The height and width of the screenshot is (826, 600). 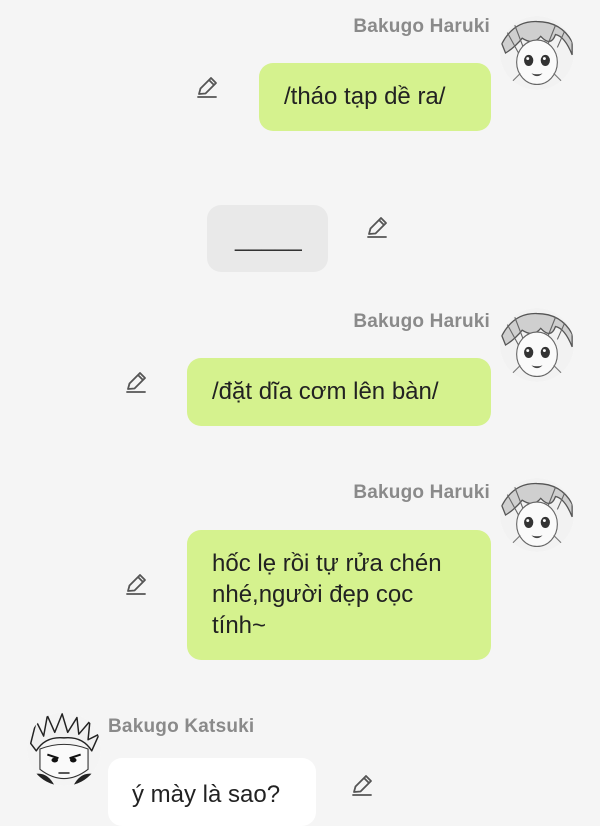 What do you see at coordinates (365, 96) in the screenshot?
I see `message-text: /tháo tạp dề ra/` at bounding box center [365, 96].